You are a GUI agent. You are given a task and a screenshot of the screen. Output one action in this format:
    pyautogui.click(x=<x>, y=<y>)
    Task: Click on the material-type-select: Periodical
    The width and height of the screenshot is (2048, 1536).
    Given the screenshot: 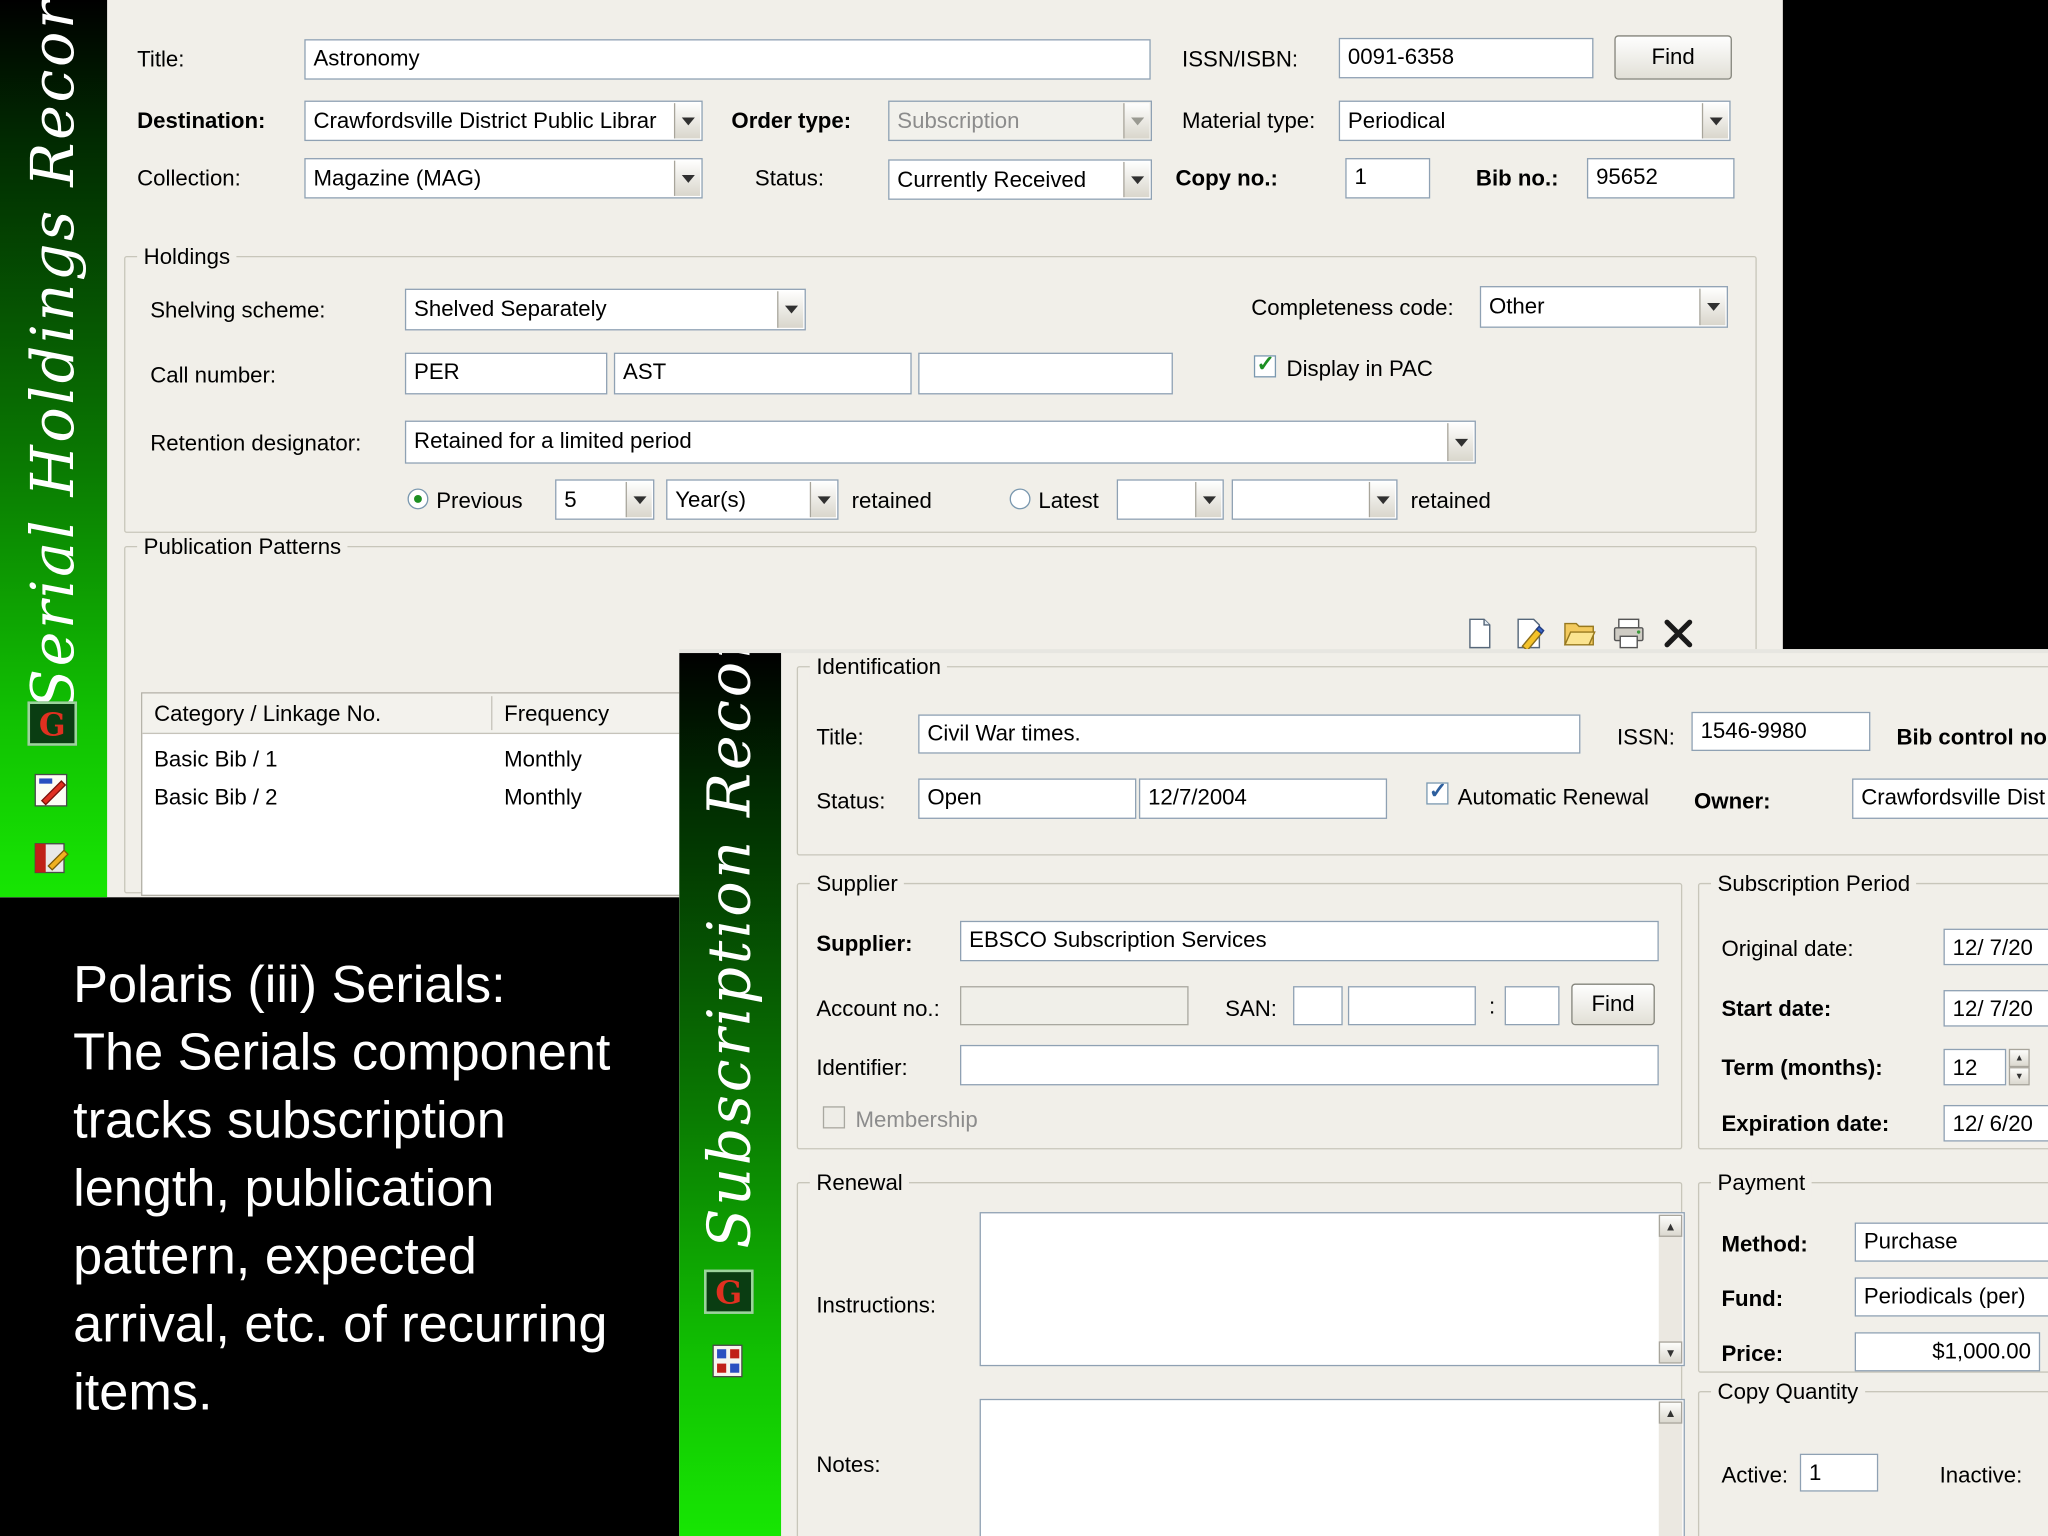 What is the action you would take?
    pyautogui.click(x=1534, y=121)
    